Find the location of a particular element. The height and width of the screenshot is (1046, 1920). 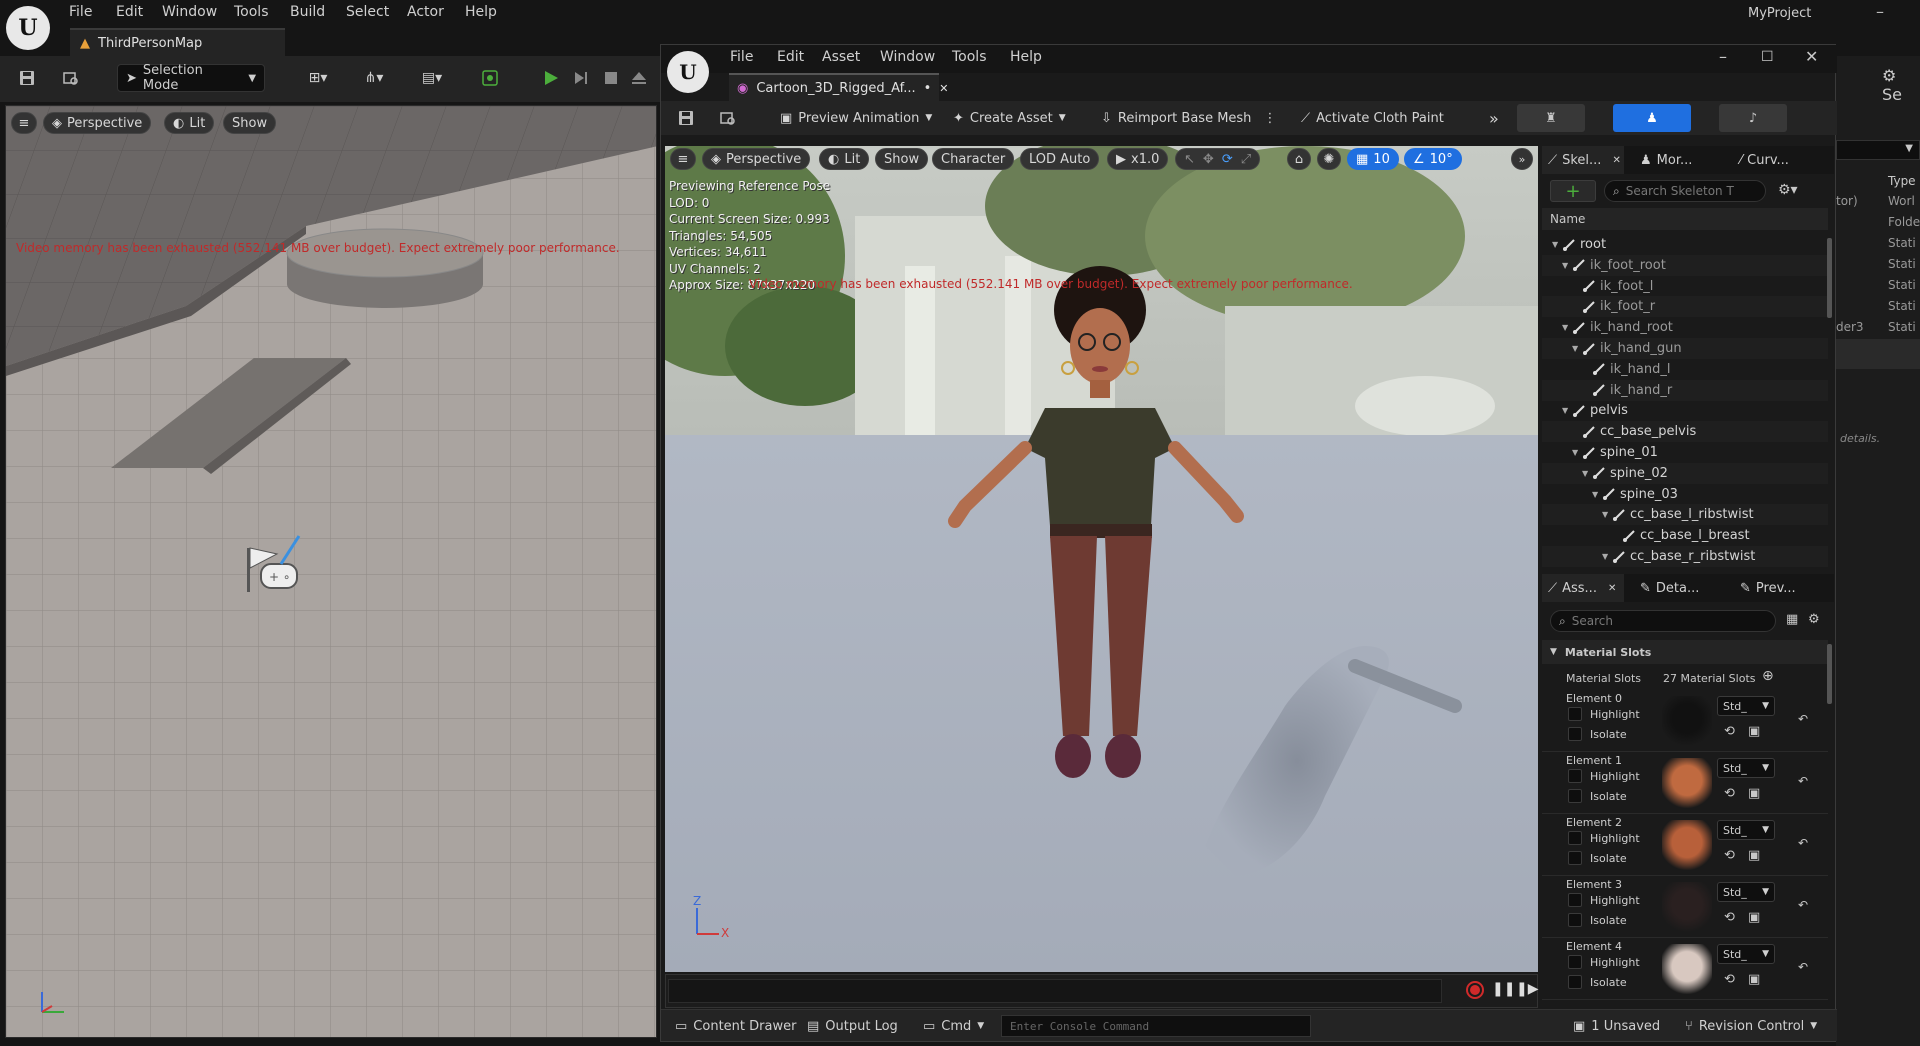

cinematics-icon: ▤▾ is located at coordinates (432, 78).